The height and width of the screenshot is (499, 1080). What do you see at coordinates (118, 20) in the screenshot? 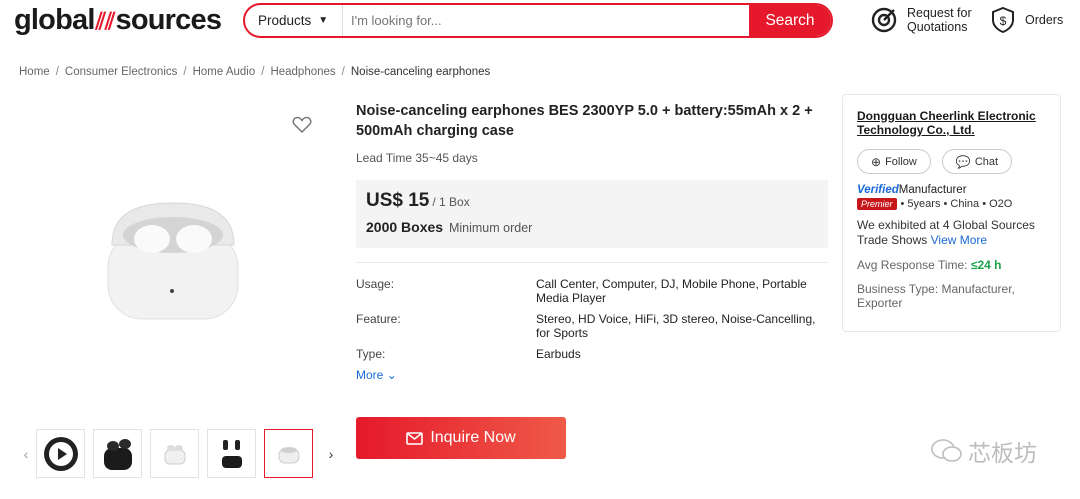
I see `logo: global⫽⫽sources` at bounding box center [118, 20].